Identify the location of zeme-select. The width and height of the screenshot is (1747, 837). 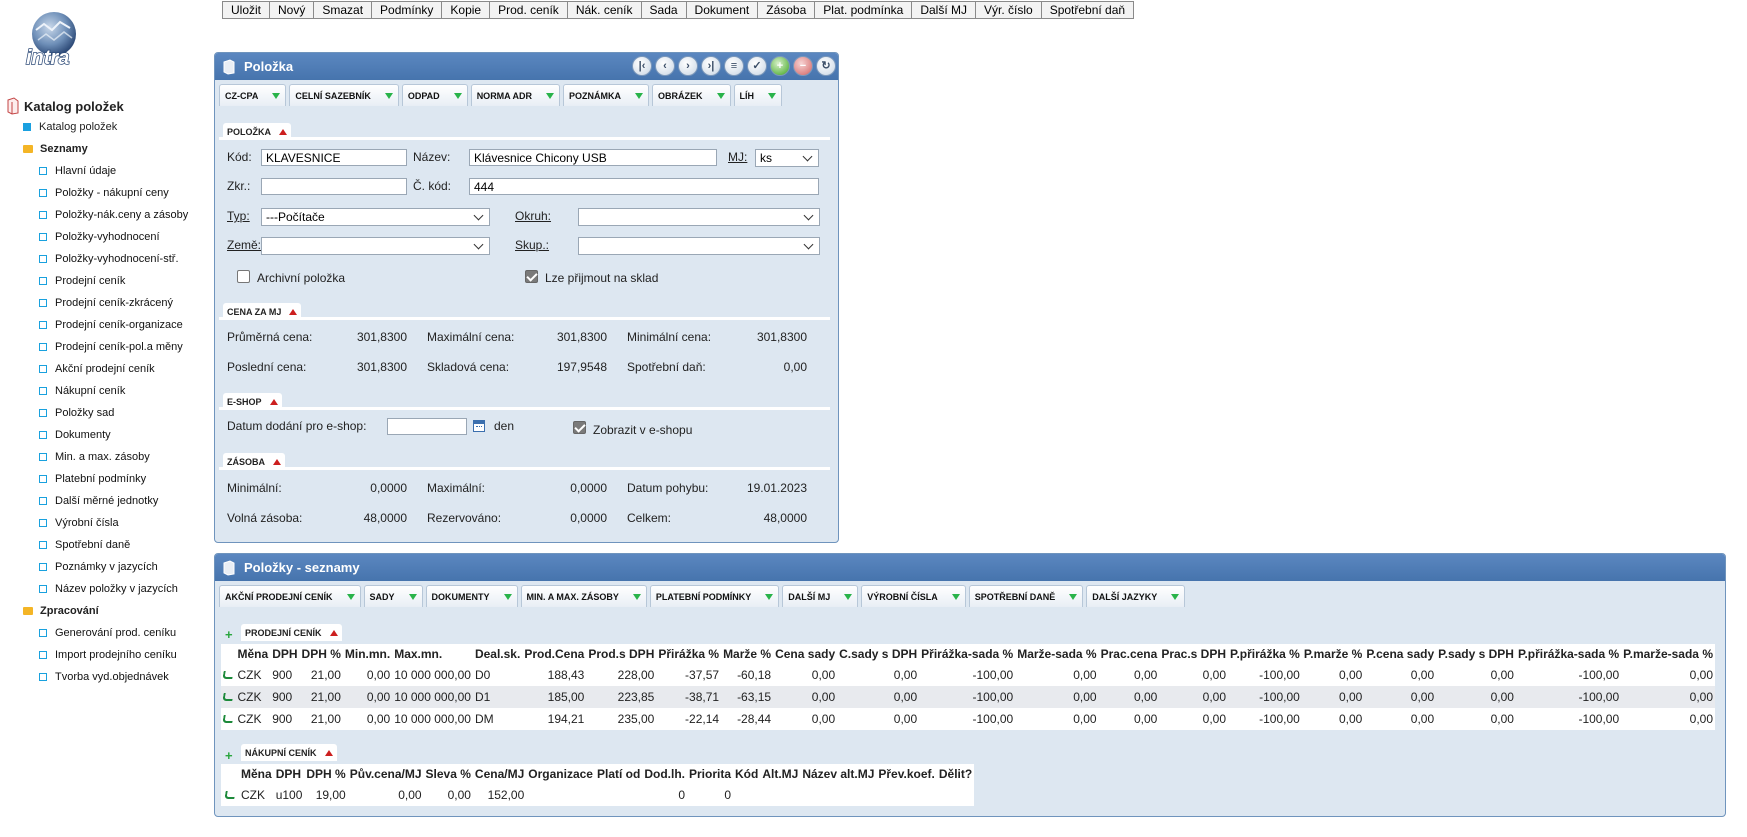
(375, 246).